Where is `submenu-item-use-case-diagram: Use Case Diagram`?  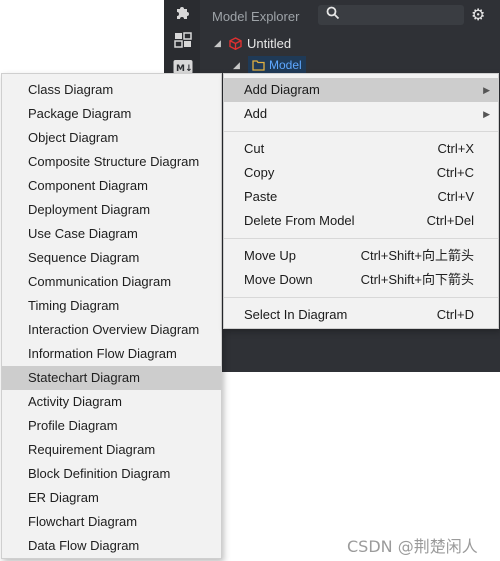
submenu-item-use-case-diagram: Use Case Diagram is located at coordinates (111, 234).